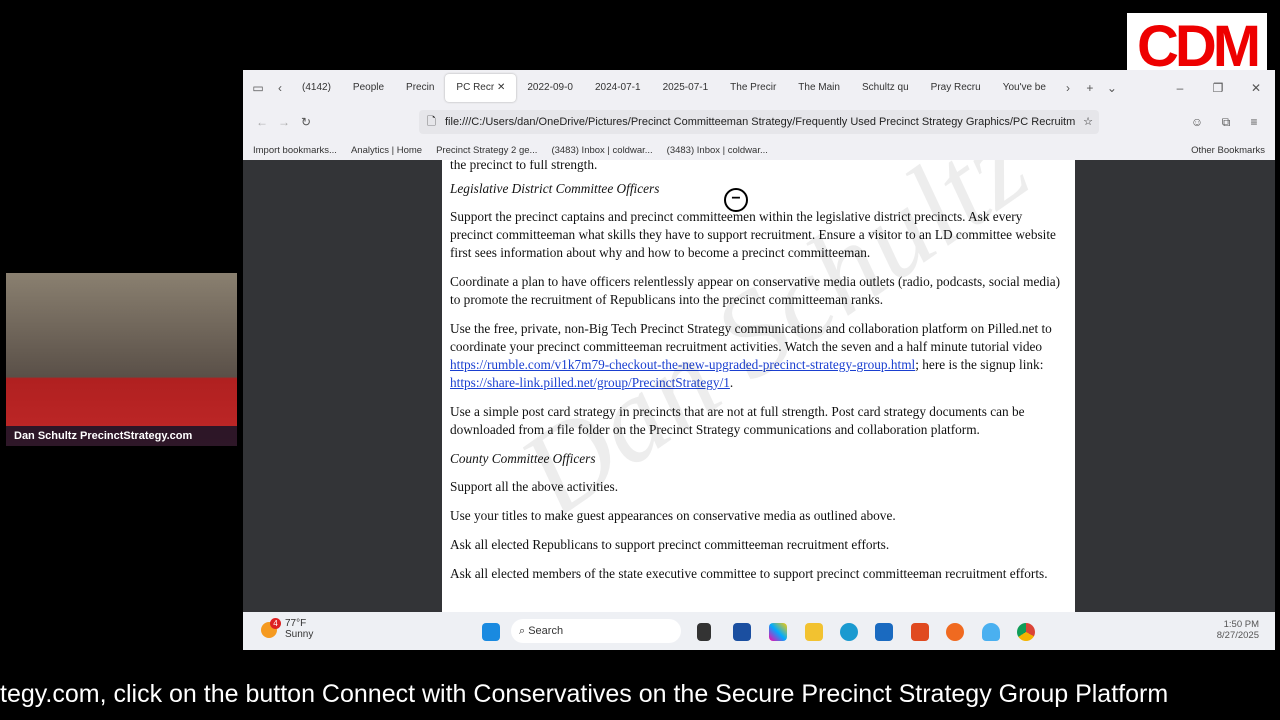 The height and width of the screenshot is (720, 1280). What do you see at coordinates (1180, 88) in the screenshot?
I see `minimize-icon: –` at bounding box center [1180, 88].